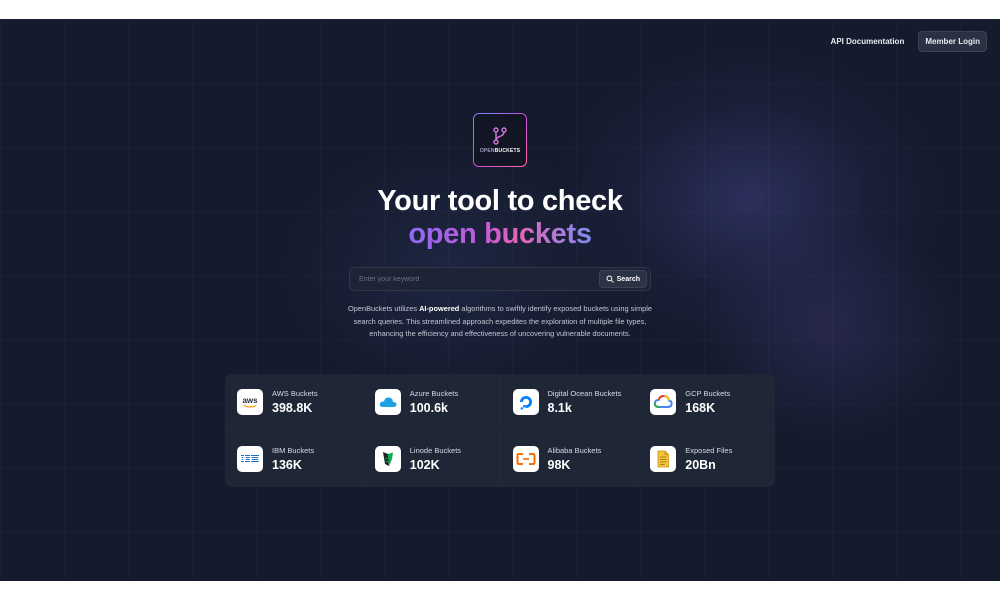 The width and height of the screenshot is (1000, 600). I want to click on alibaba-icon, so click(525, 459).